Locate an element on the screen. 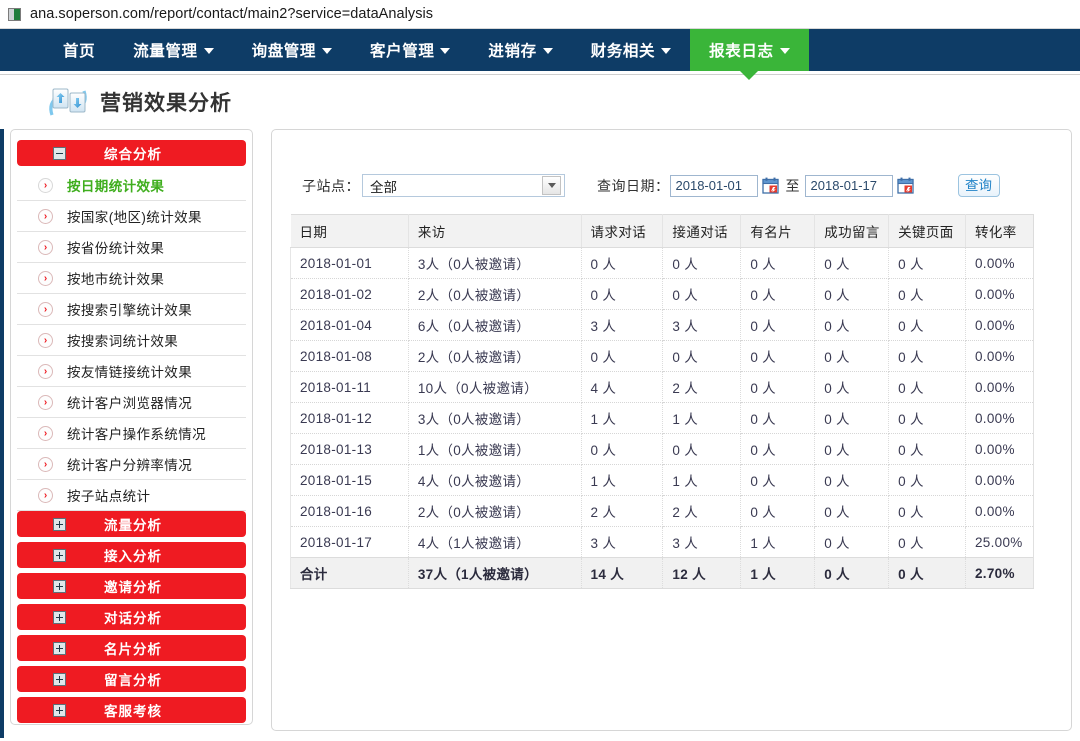 This screenshot has width=1080, height=741. sidebar-item-0-3: › 按地市统计效果 is located at coordinates (131, 278).